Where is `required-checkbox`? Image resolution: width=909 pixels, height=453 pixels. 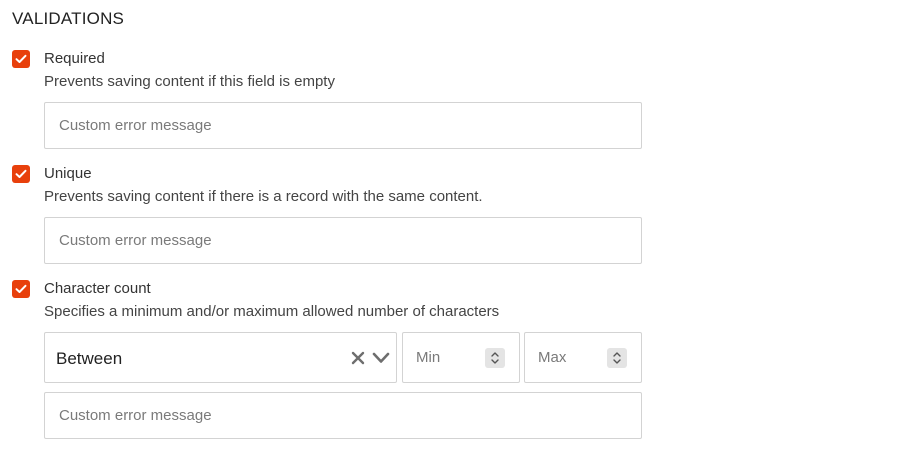
required-checkbox is located at coordinates (21, 59).